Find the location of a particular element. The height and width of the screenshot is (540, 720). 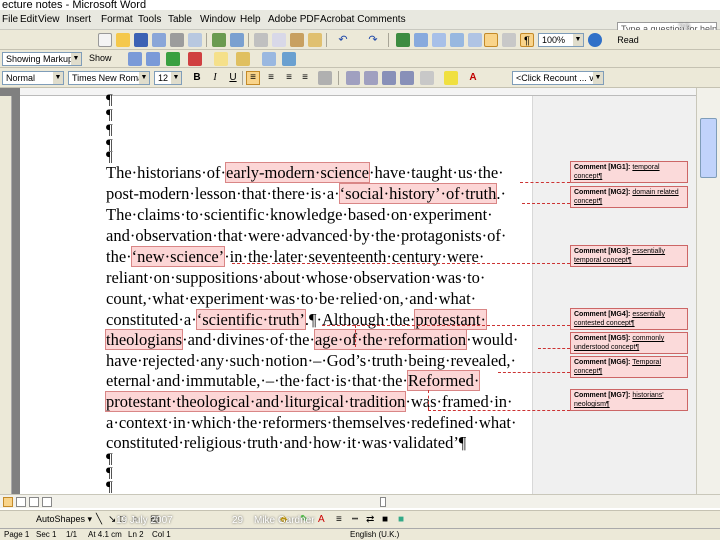

help-icon is located at coordinates (595, 40).